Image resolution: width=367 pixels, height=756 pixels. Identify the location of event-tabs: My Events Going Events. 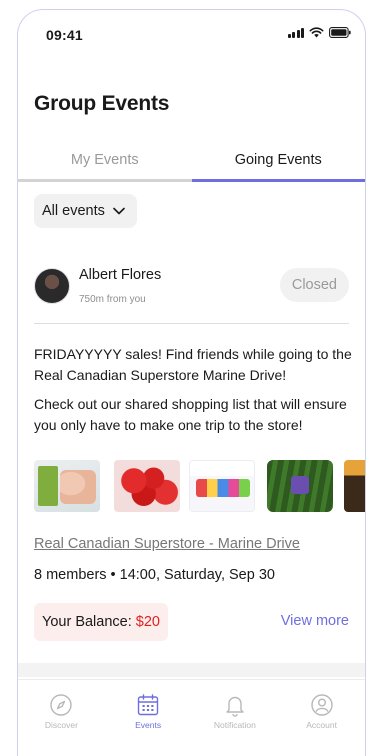
(191, 163).